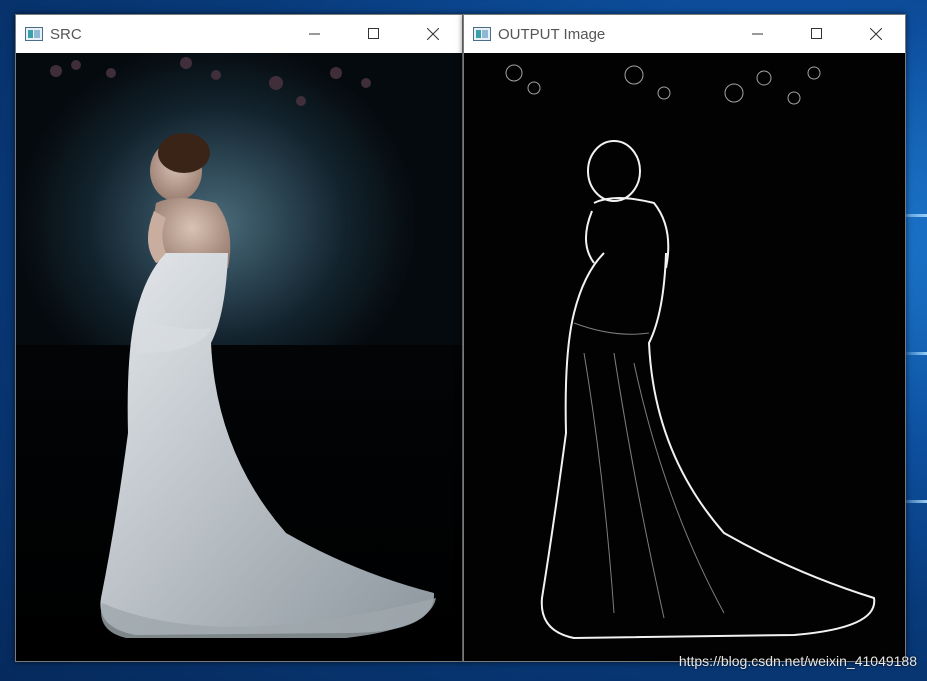 This screenshot has width=927, height=681. I want to click on src-titlebar: SRC, so click(239, 34).